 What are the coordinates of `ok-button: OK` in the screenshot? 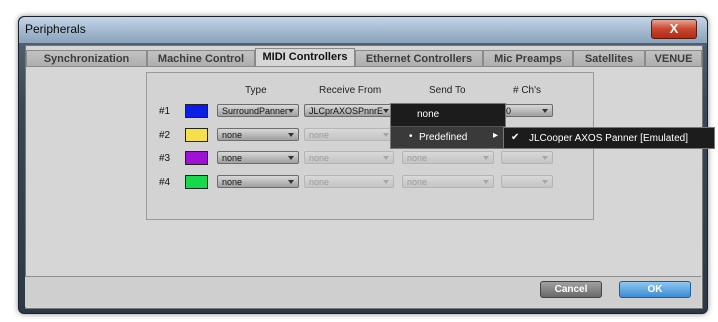 It's located at (655, 289).